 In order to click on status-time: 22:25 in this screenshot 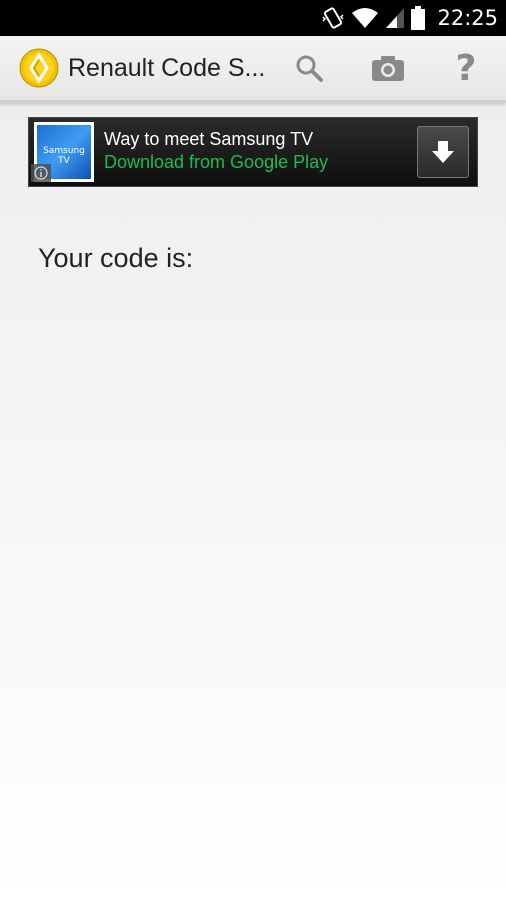, I will do `click(467, 18)`.